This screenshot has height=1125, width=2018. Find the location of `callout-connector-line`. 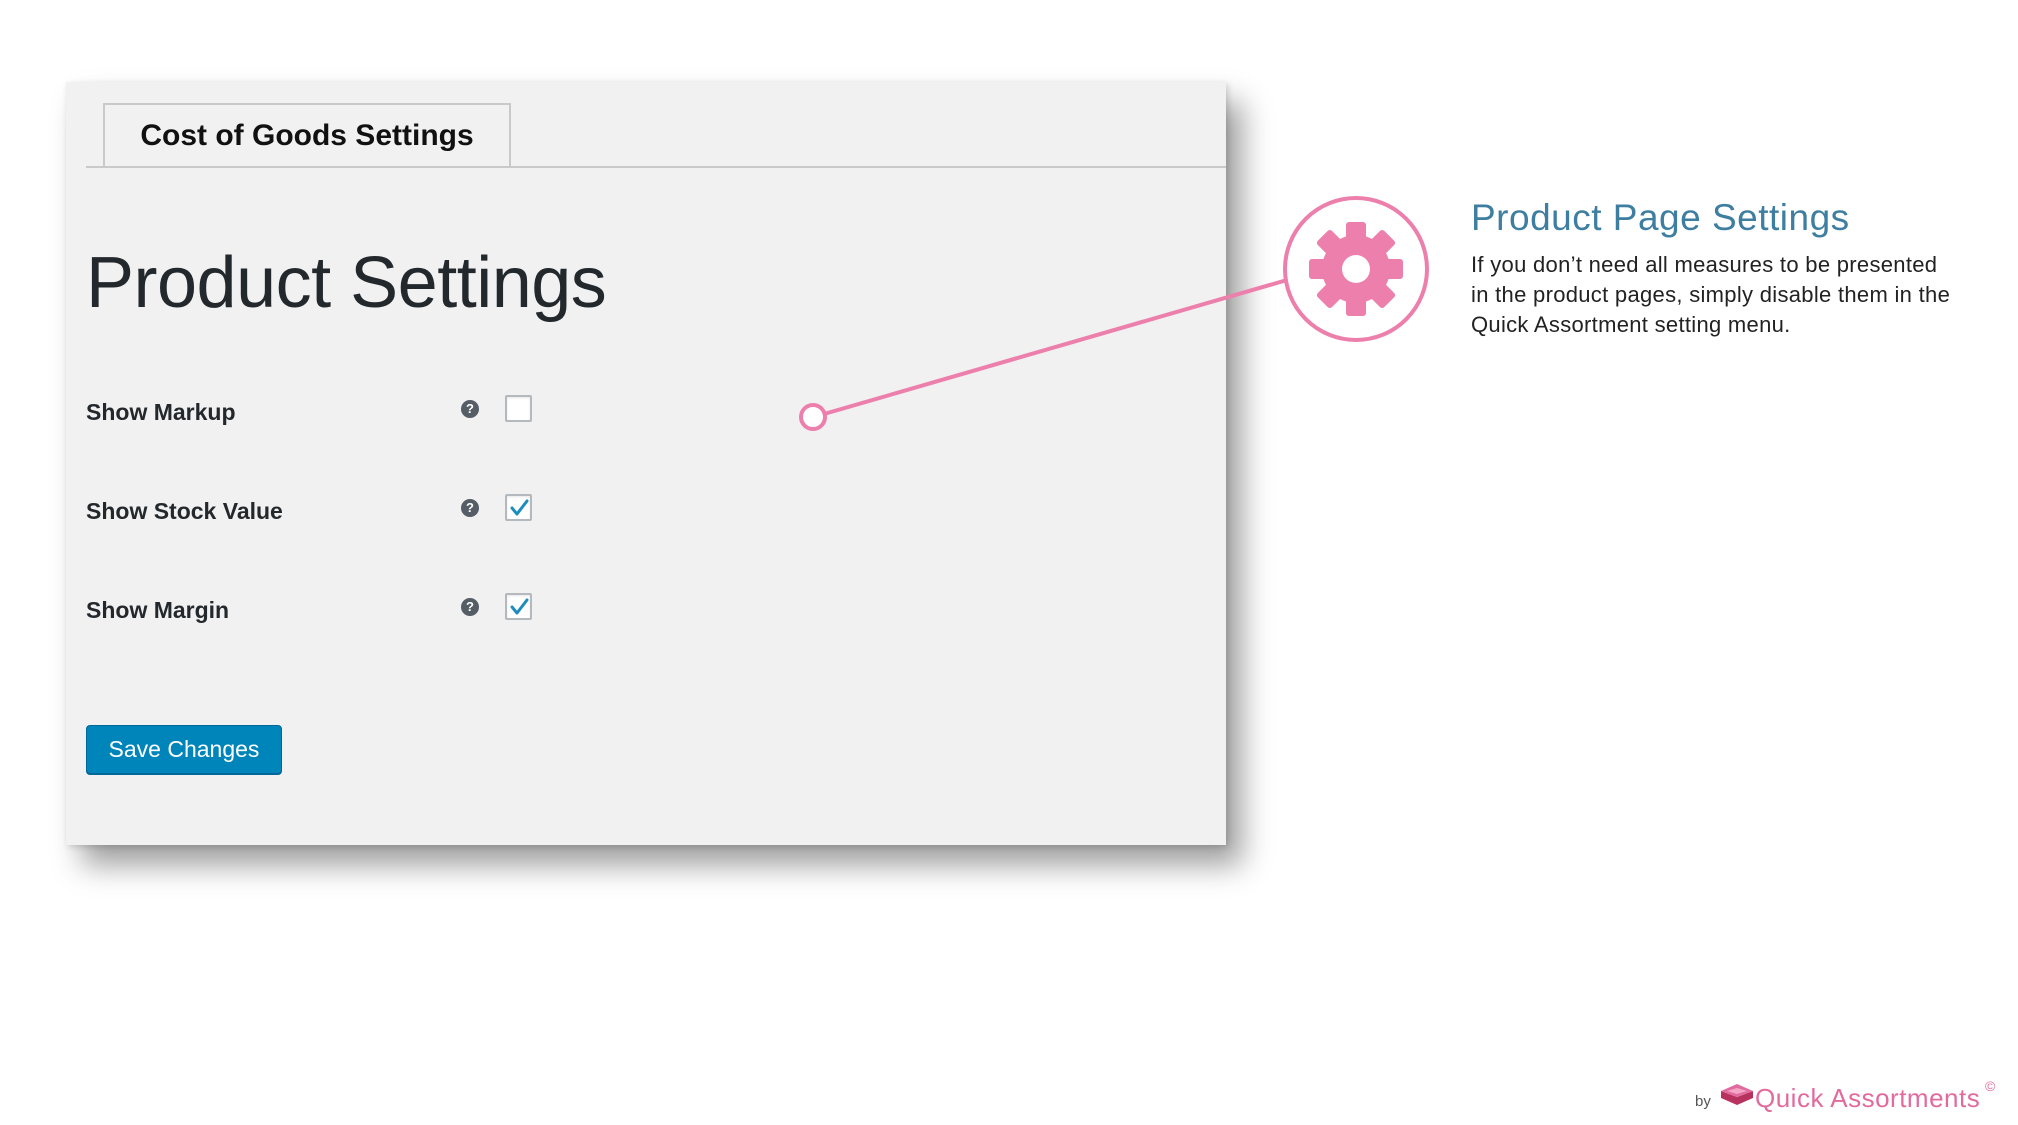

callout-connector-line is located at coordinates (1055, 347).